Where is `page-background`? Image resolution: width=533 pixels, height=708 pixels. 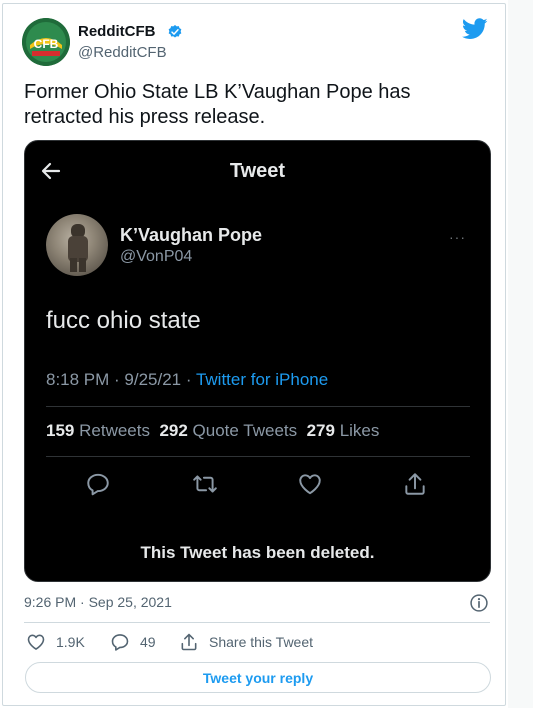 page-background is located at coordinates (520, 354).